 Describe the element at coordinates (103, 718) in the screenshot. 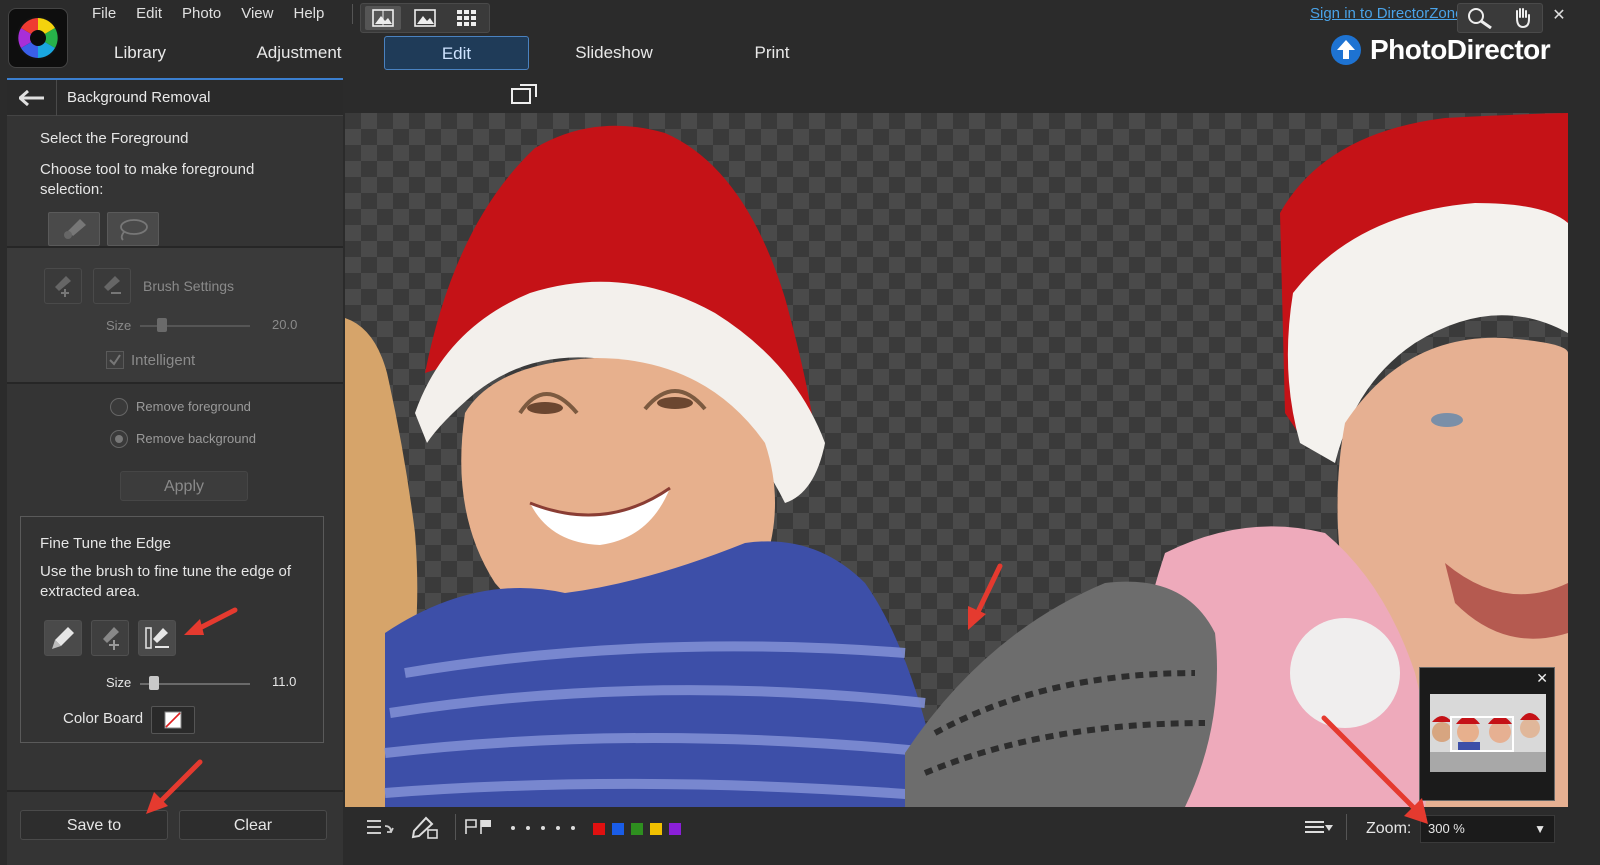

I see `color-board-label: Color Board` at that location.